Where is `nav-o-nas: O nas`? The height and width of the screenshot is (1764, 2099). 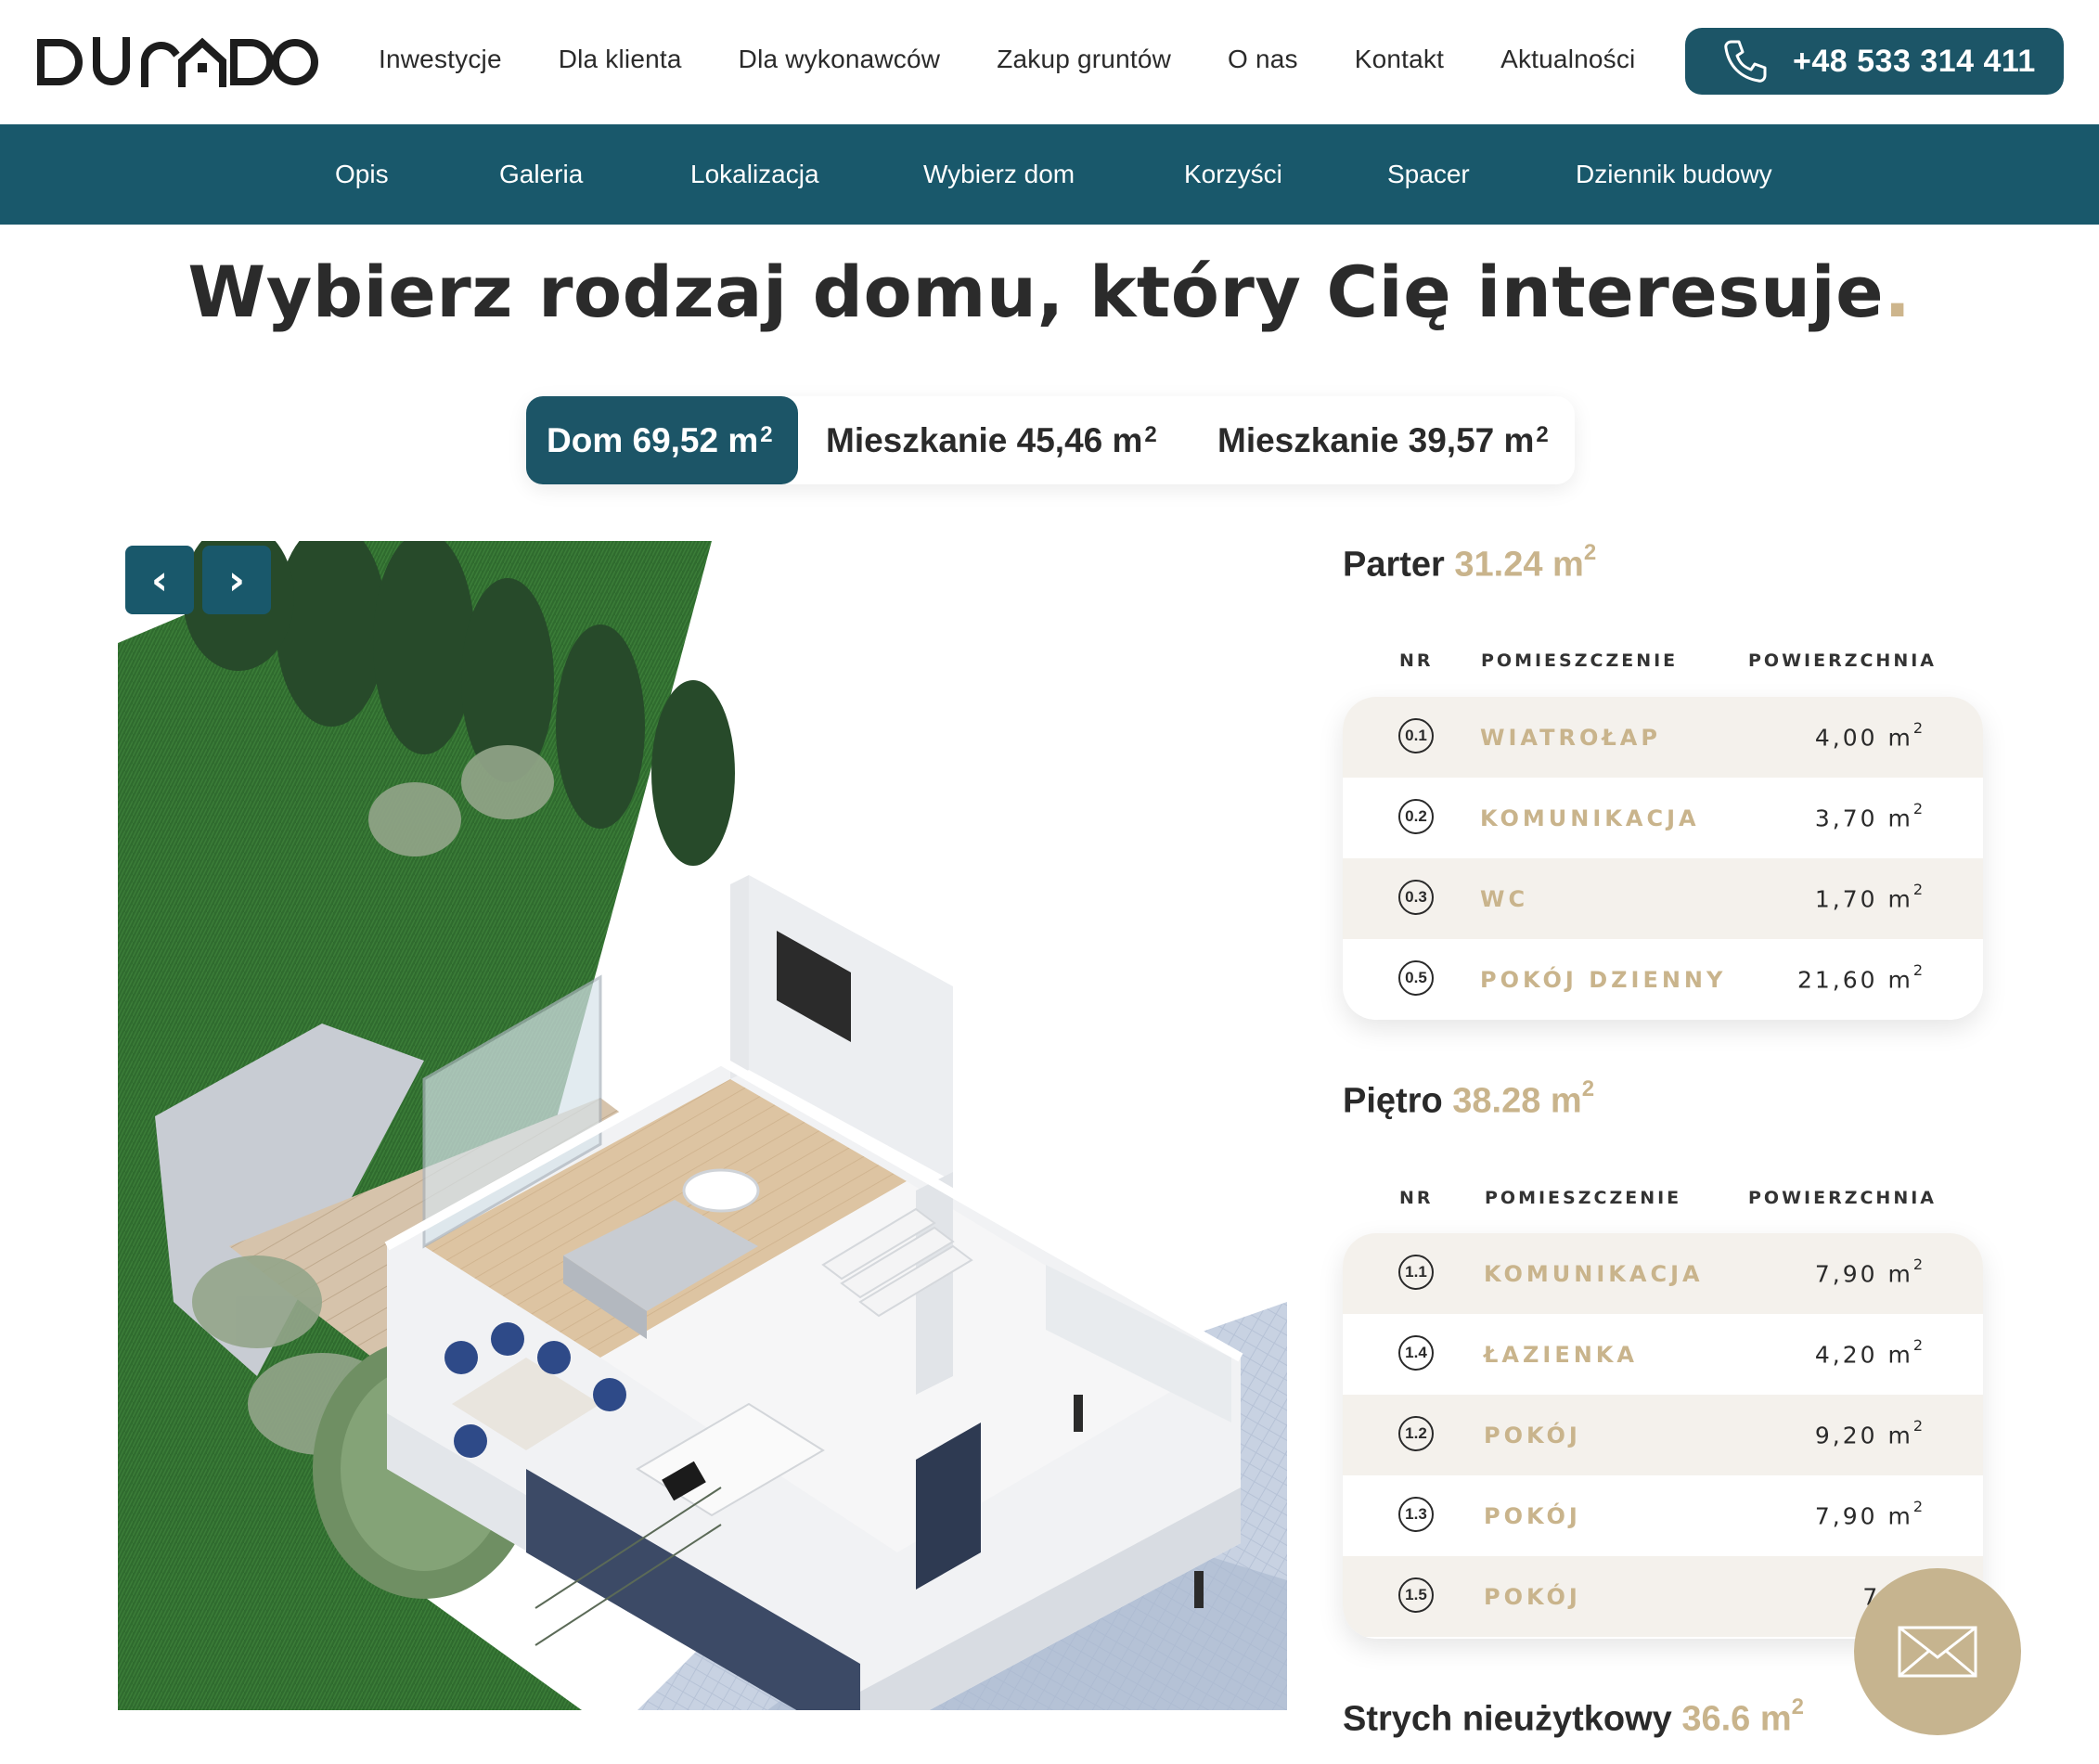 nav-o-nas: O nas is located at coordinates (1263, 59).